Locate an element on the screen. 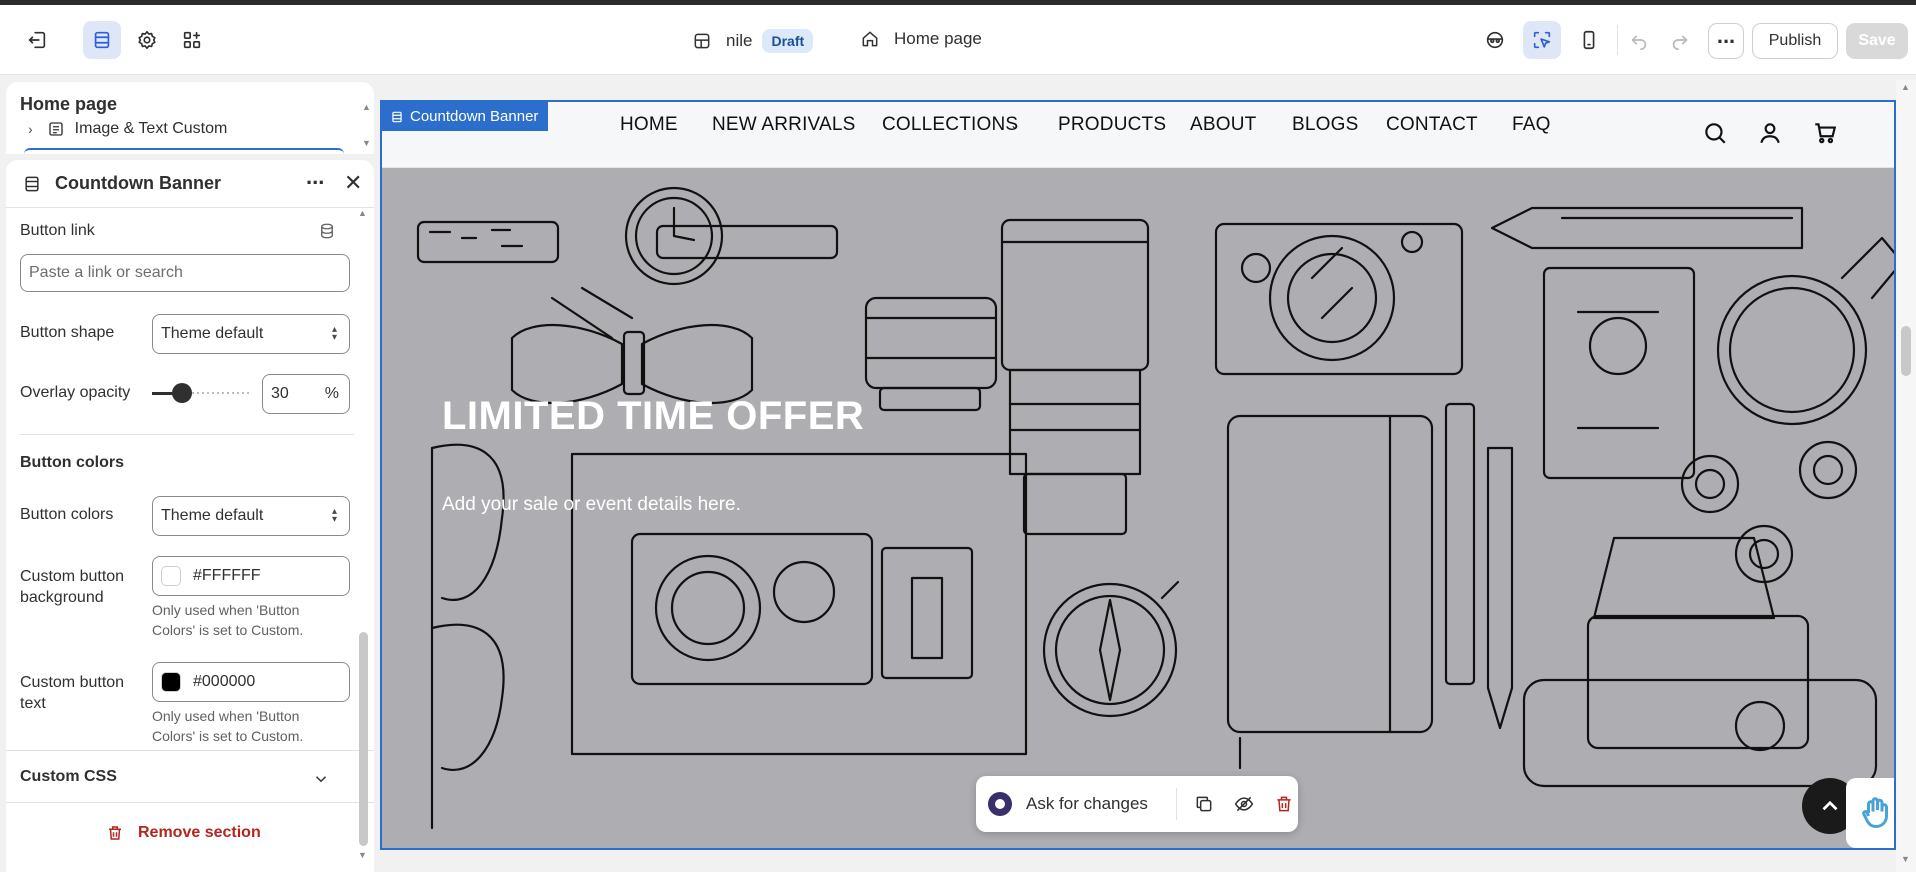 The image size is (1916, 872). compass-illustration is located at coordinates (1111, 649).